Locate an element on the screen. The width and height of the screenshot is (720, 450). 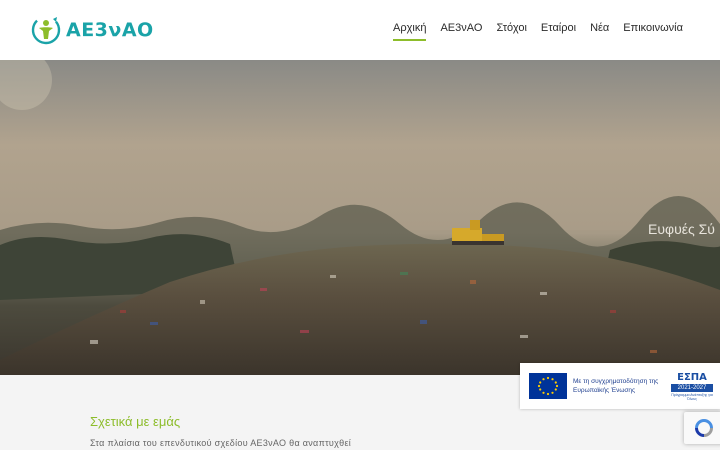
nav-item-contact: Επικοινωνία is located at coordinates (653, 31).